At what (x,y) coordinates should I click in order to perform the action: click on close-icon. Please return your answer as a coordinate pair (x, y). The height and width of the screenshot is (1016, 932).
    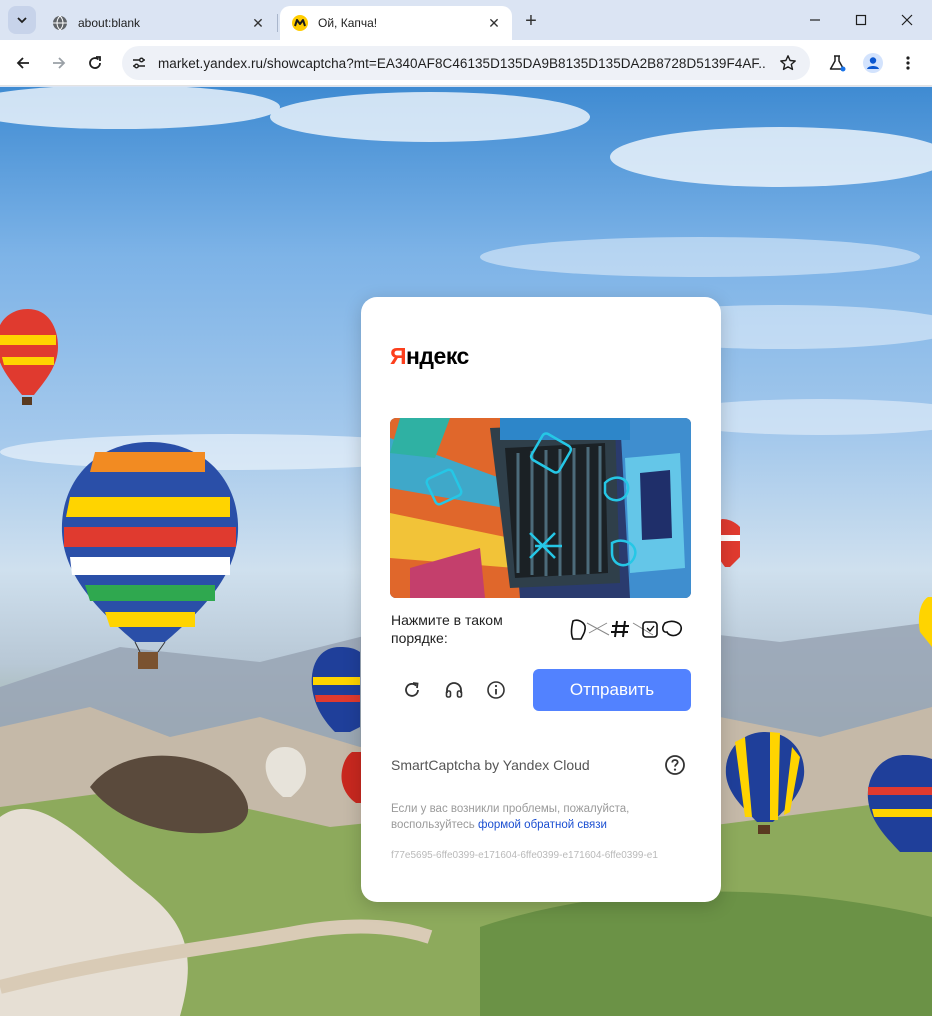
    Looking at the image, I should click on (907, 20).